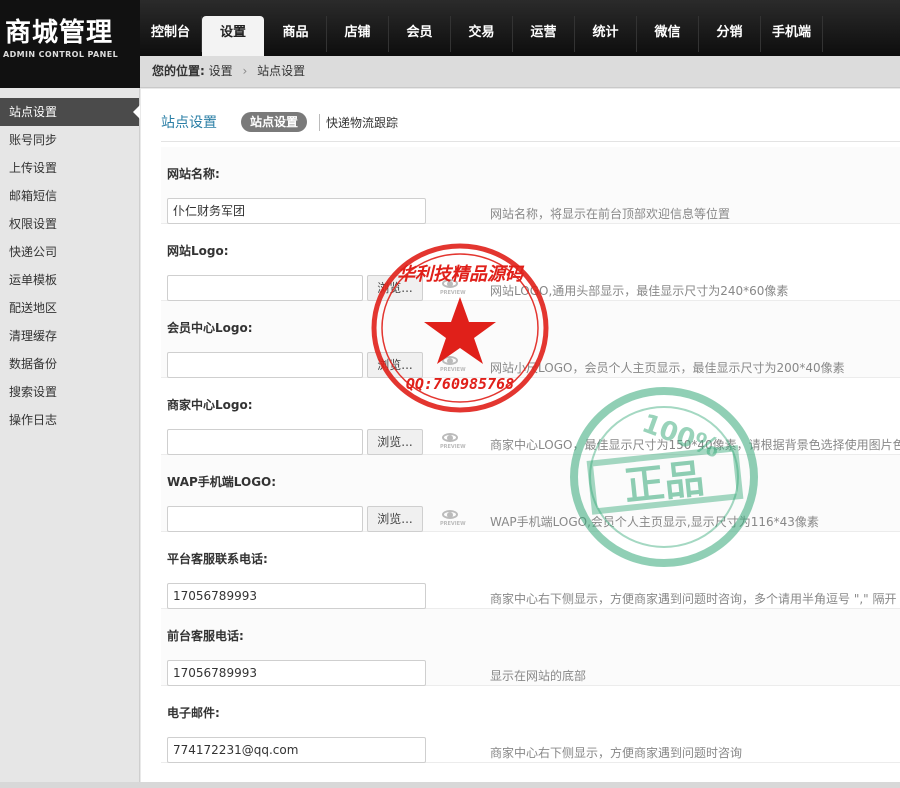 This screenshot has height=788, width=900. Describe the element at coordinates (217, 559) in the screenshot. I see `service-phone-label: 平台客服联系电话:` at that location.